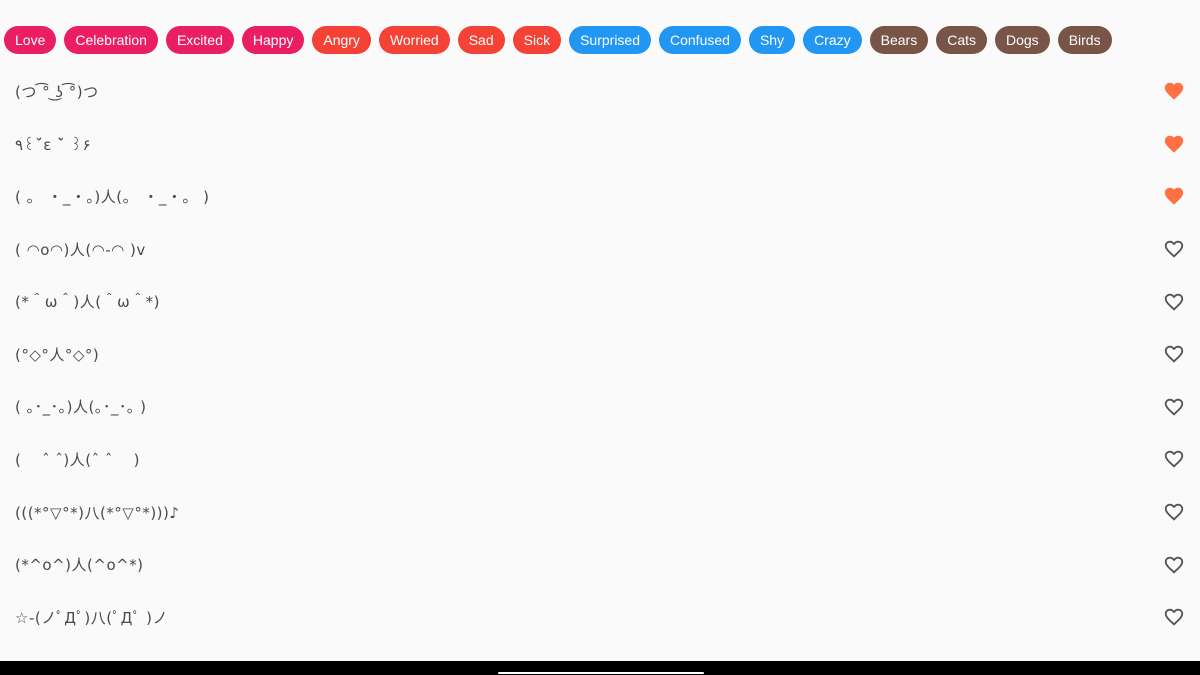 This screenshot has width=1200, height=675. What do you see at coordinates (273, 40) in the screenshot?
I see `category-chip-happy: Happy` at bounding box center [273, 40].